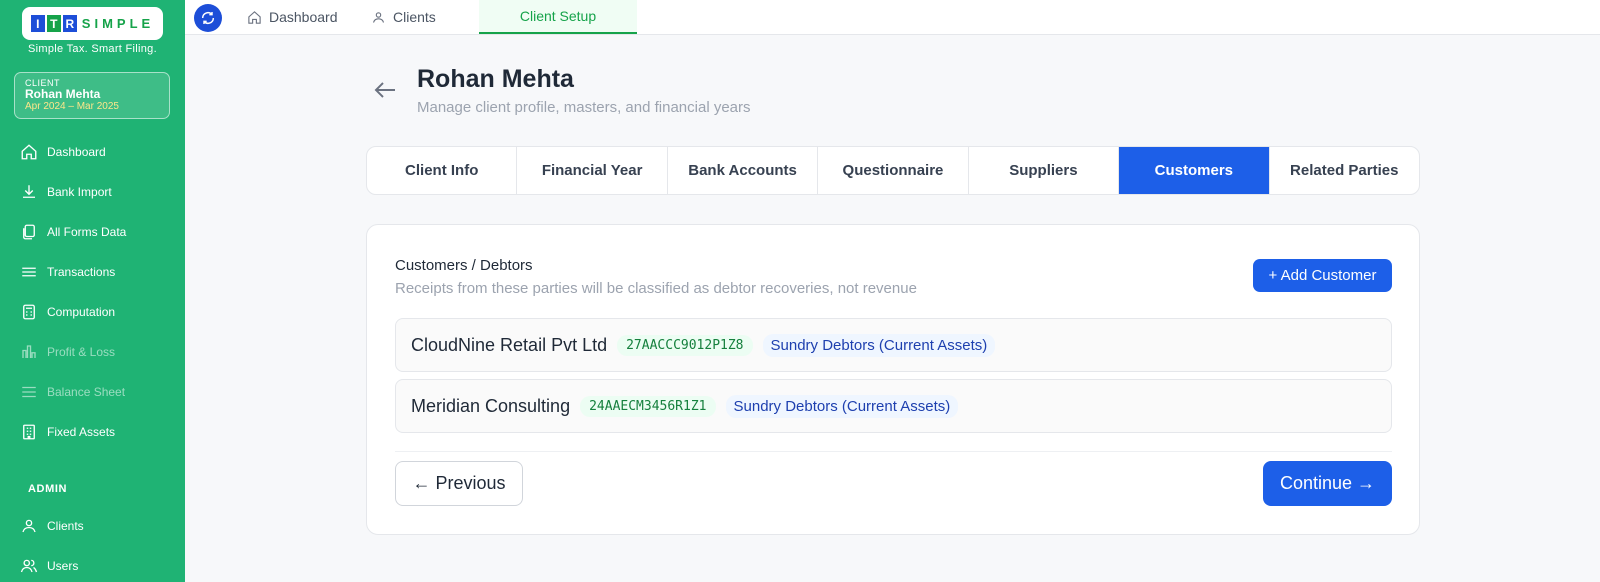  Describe the element at coordinates (53, 23) in the screenshot. I see `logo-letter-t: T` at that location.